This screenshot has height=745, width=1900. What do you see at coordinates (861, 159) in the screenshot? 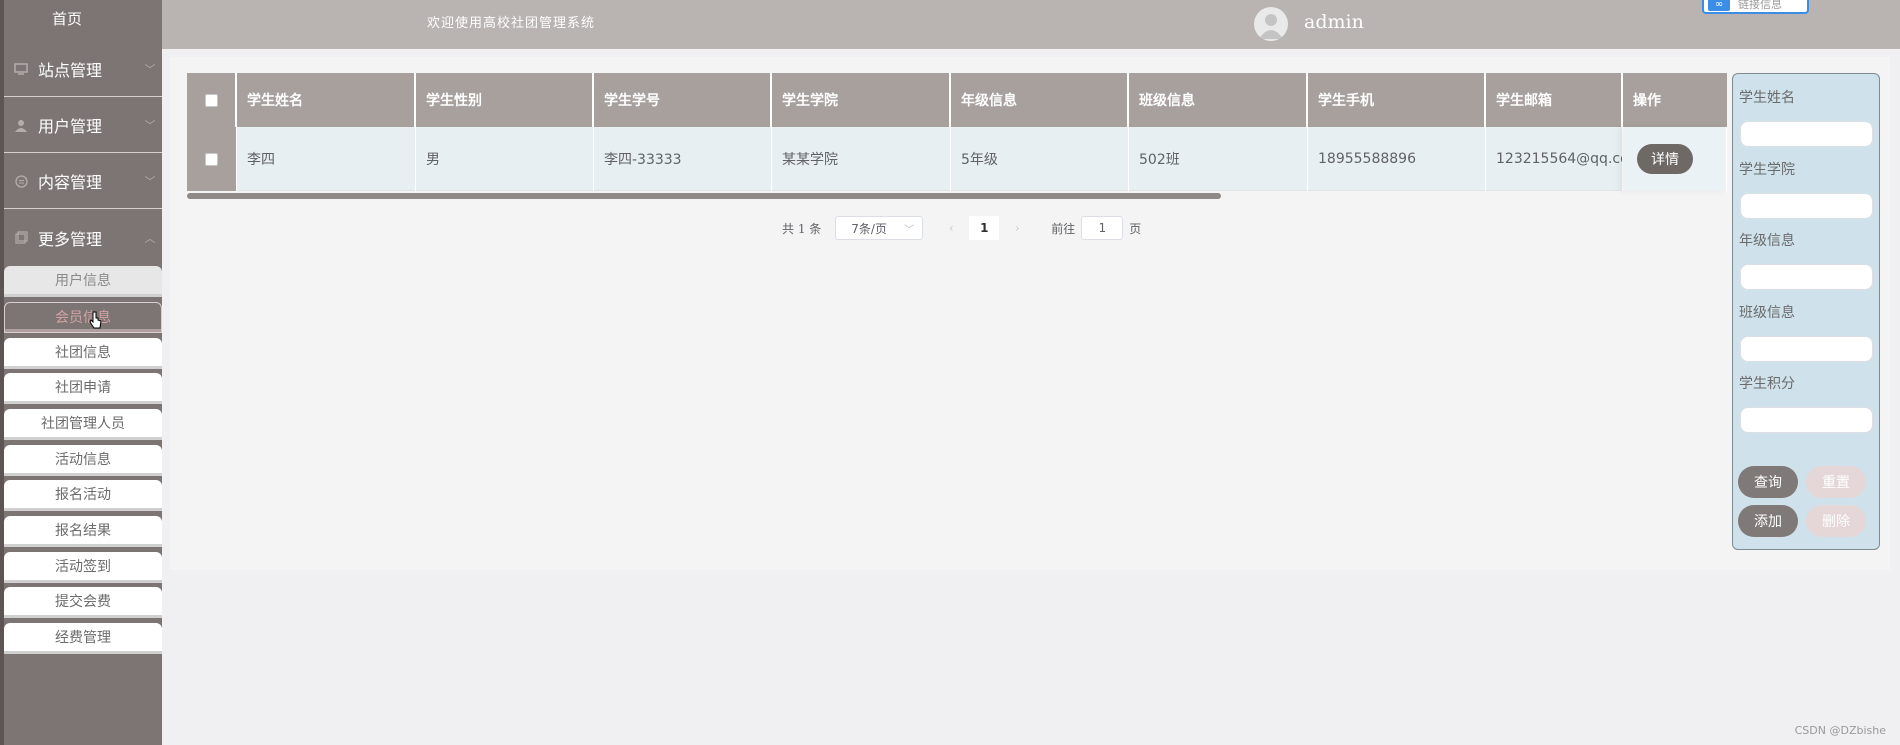
I see `cell-college: 某某学院` at bounding box center [861, 159].